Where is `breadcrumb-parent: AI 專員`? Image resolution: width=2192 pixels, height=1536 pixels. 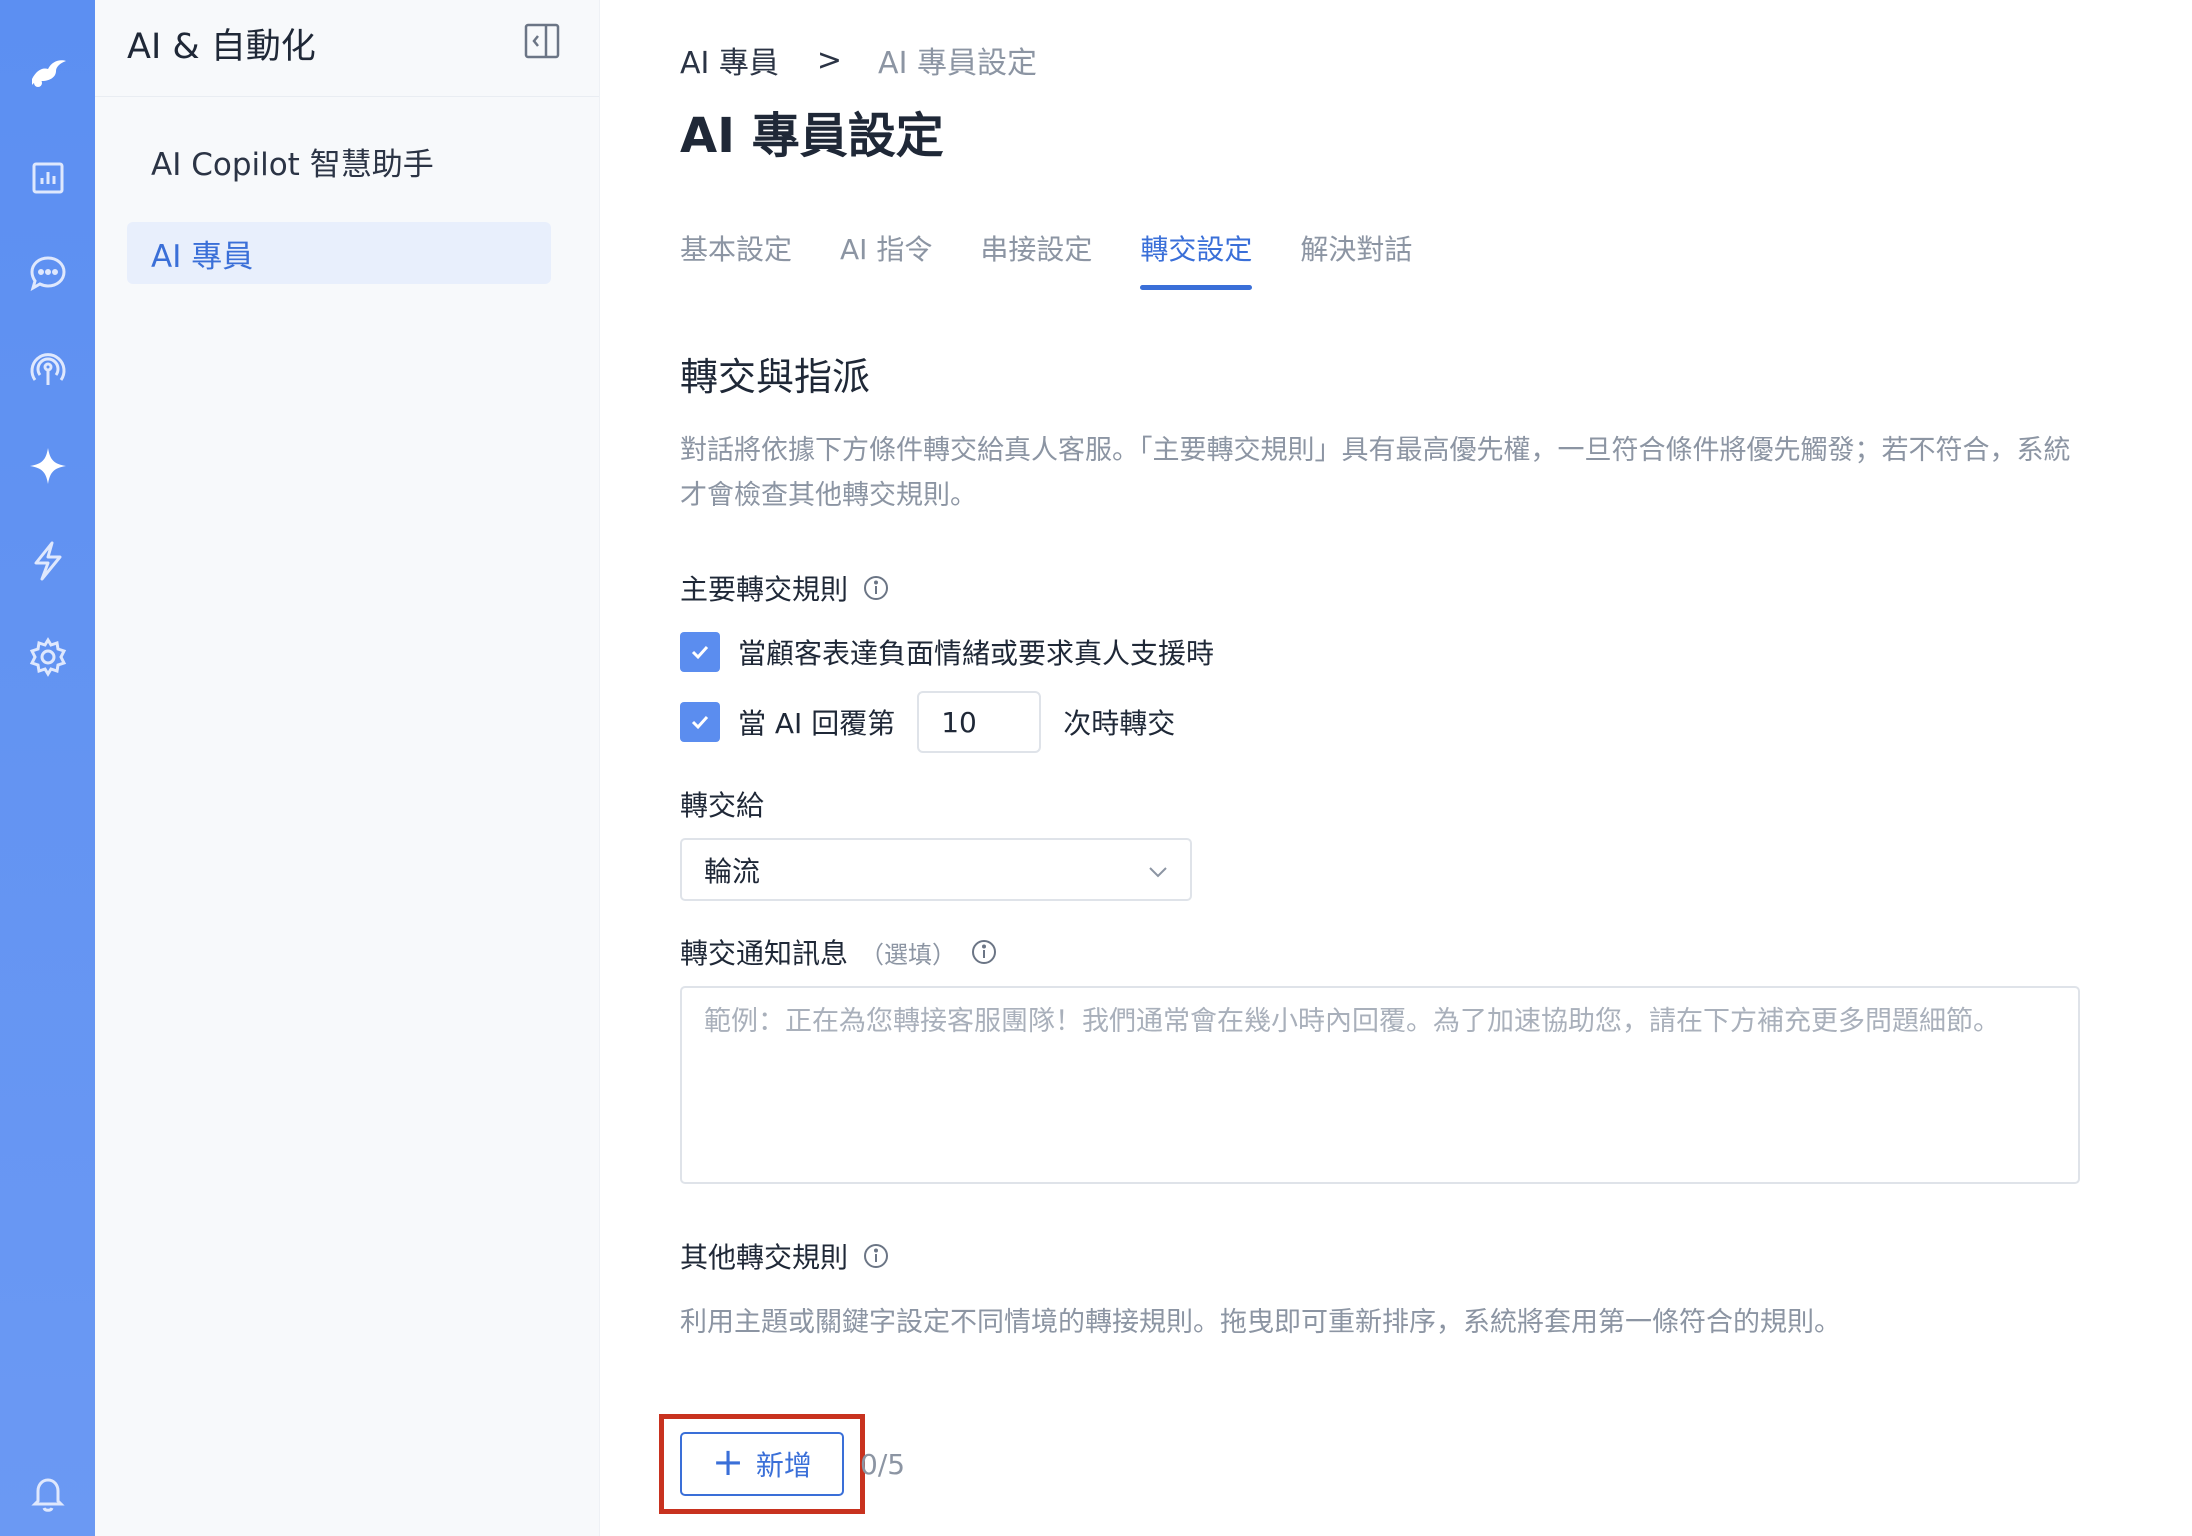 breadcrumb-parent: AI 專員 is located at coordinates (729, 60).